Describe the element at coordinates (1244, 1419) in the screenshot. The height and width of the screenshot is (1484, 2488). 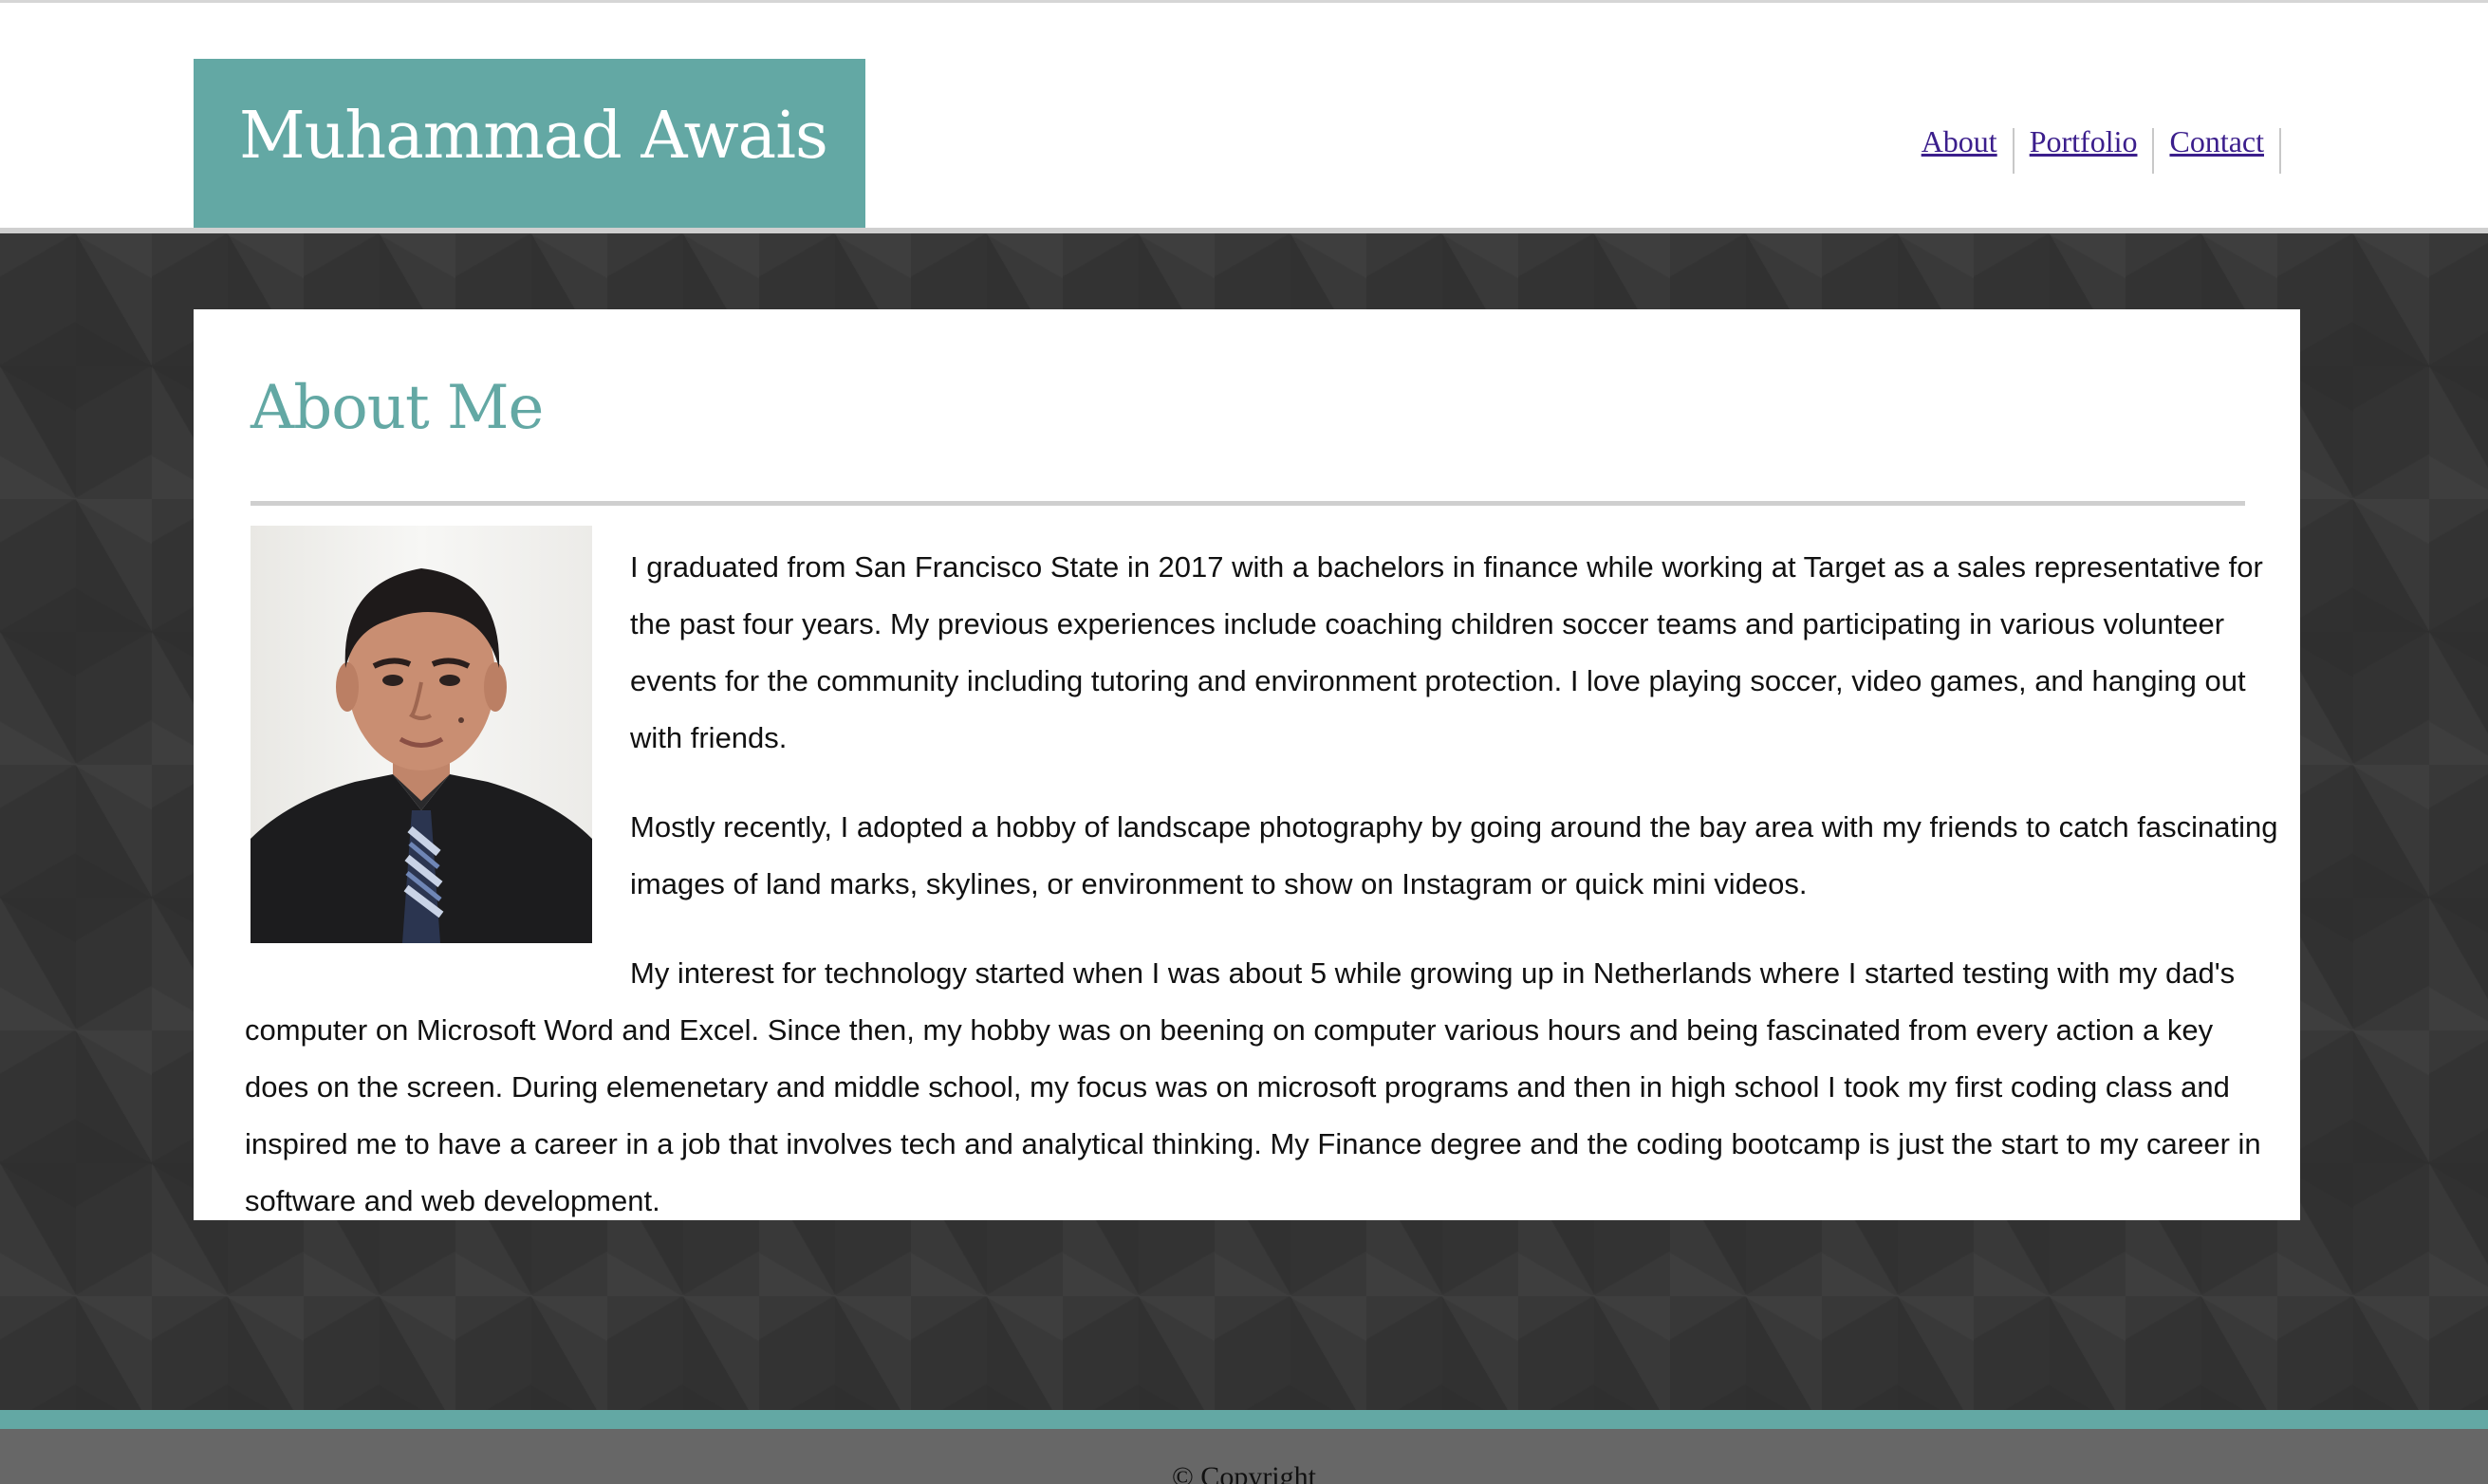
I see `footer-accent-stripe` at that location.